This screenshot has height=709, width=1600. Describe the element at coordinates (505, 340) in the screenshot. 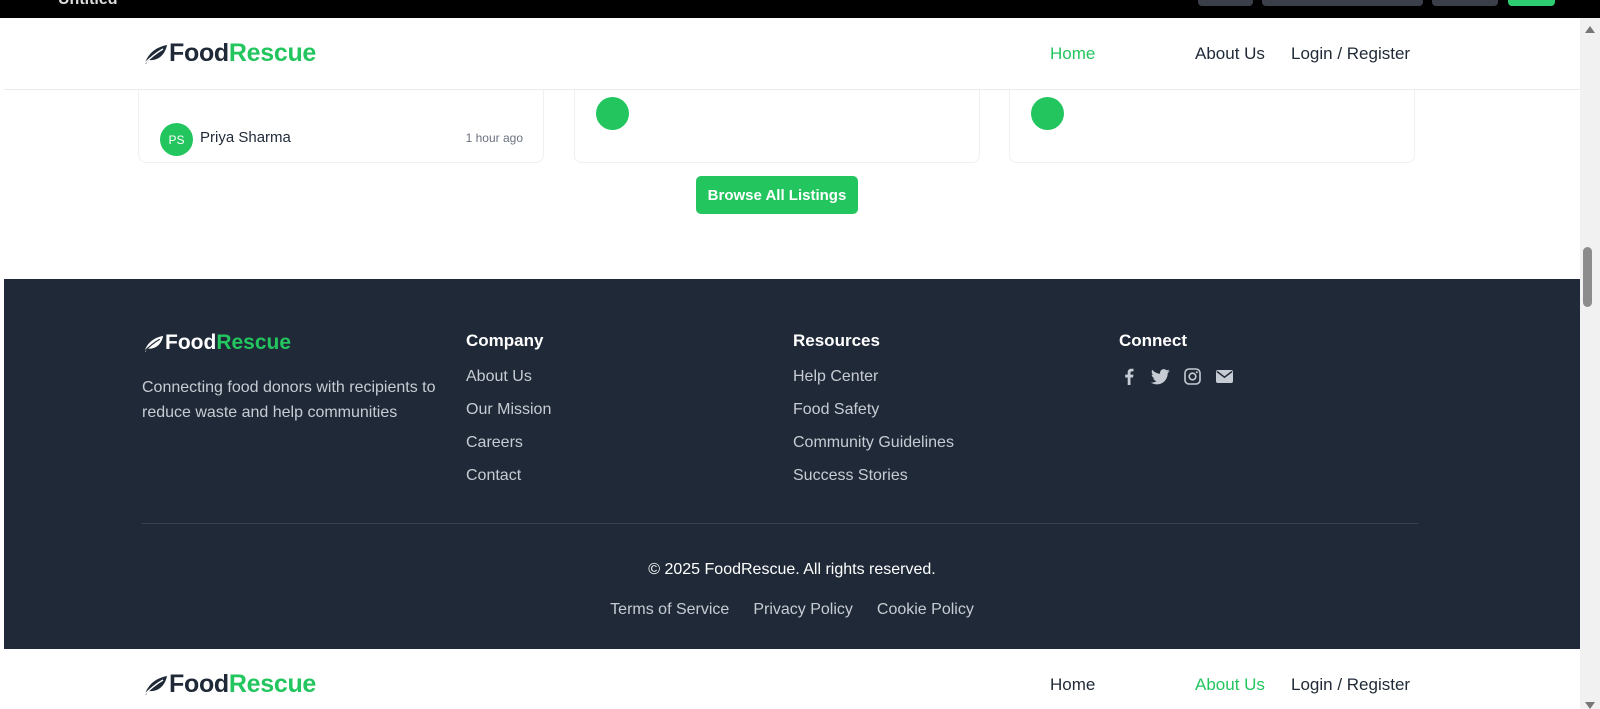

I see `footer-company-heading: Company` at that location.